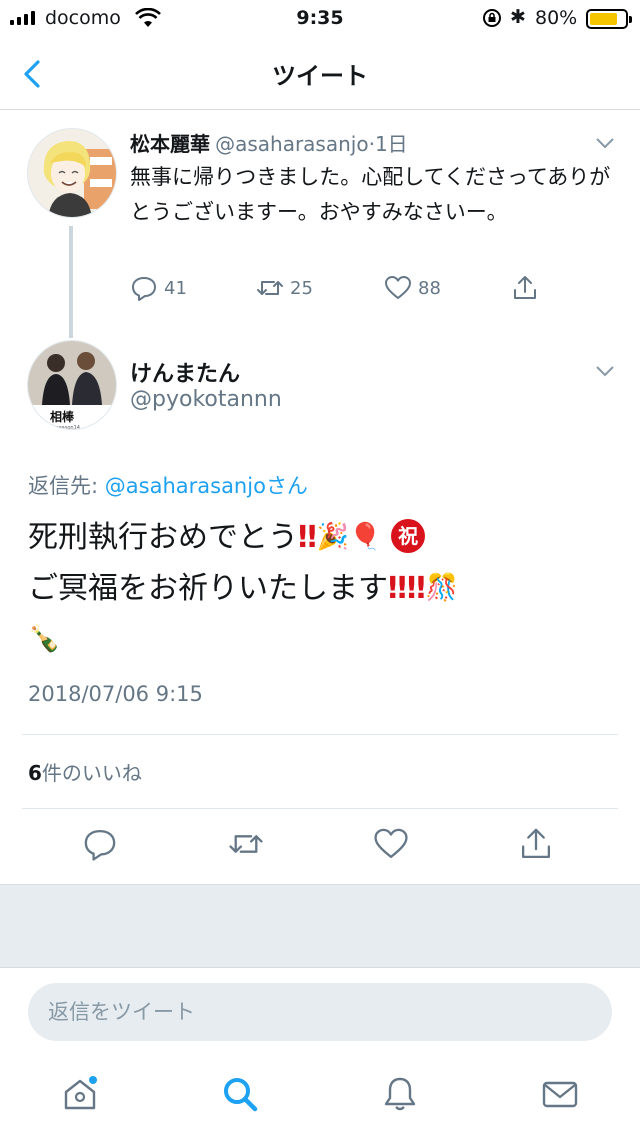  Describe the element at coordinates (492, 18) in the screenshot. I see `rotation-lock-icon` at that location.